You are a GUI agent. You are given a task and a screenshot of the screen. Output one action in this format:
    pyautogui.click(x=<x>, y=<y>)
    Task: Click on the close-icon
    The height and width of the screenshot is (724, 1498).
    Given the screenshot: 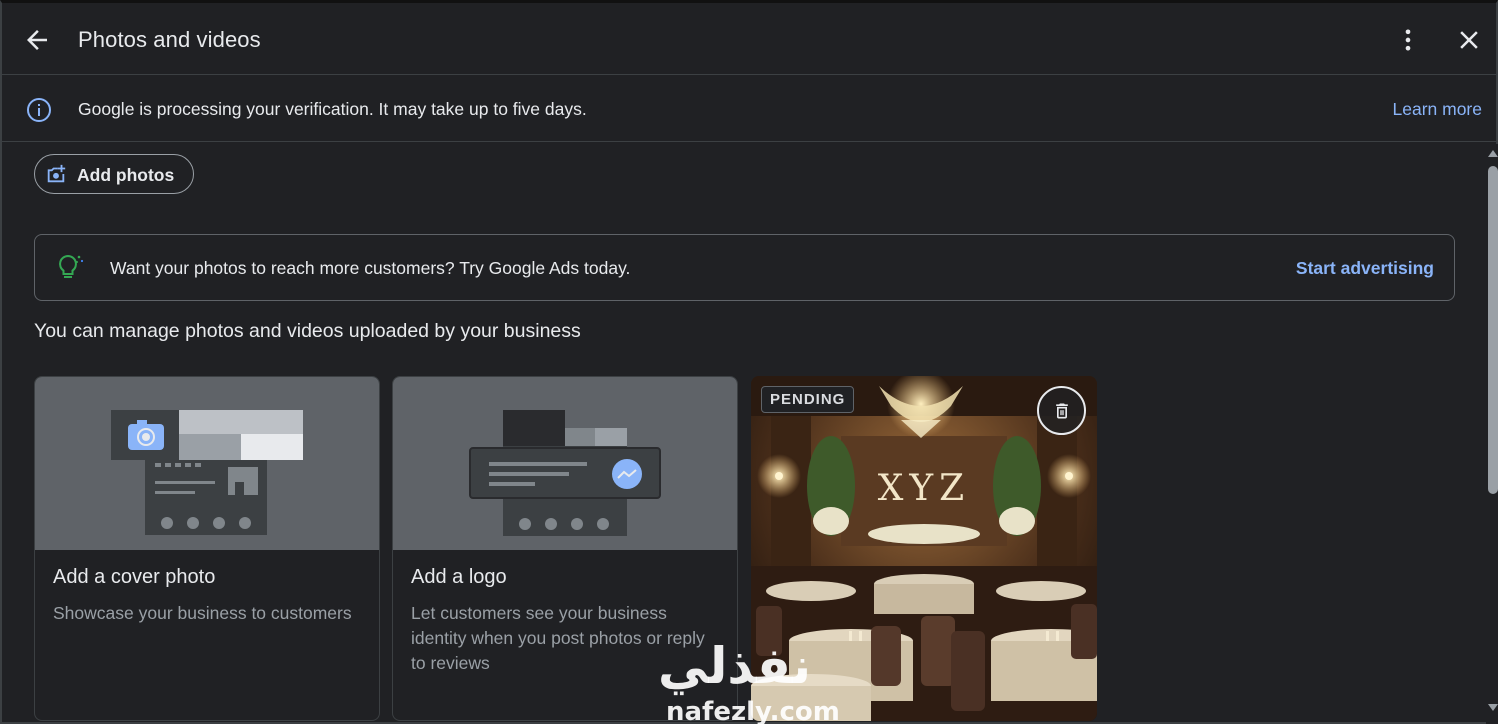 What is the action you would take?
    pyautogui.click(x=1469, y=40)
    